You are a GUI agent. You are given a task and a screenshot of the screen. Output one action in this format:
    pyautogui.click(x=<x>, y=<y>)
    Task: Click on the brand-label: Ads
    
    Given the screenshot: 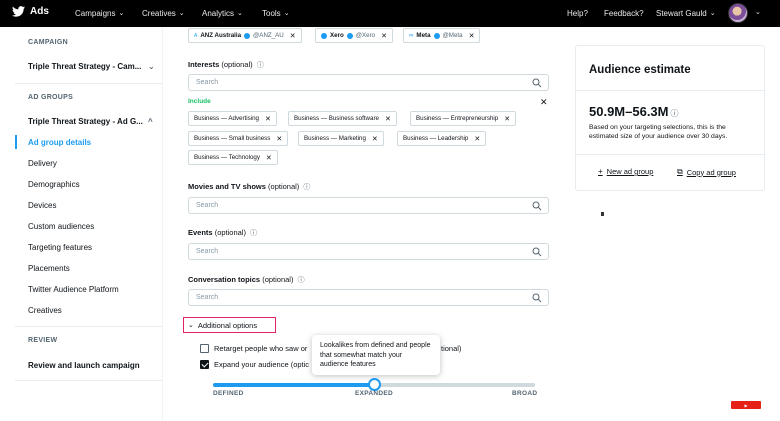 What is the action you would take?
    pyautogui.click(x=39, y=11)
    